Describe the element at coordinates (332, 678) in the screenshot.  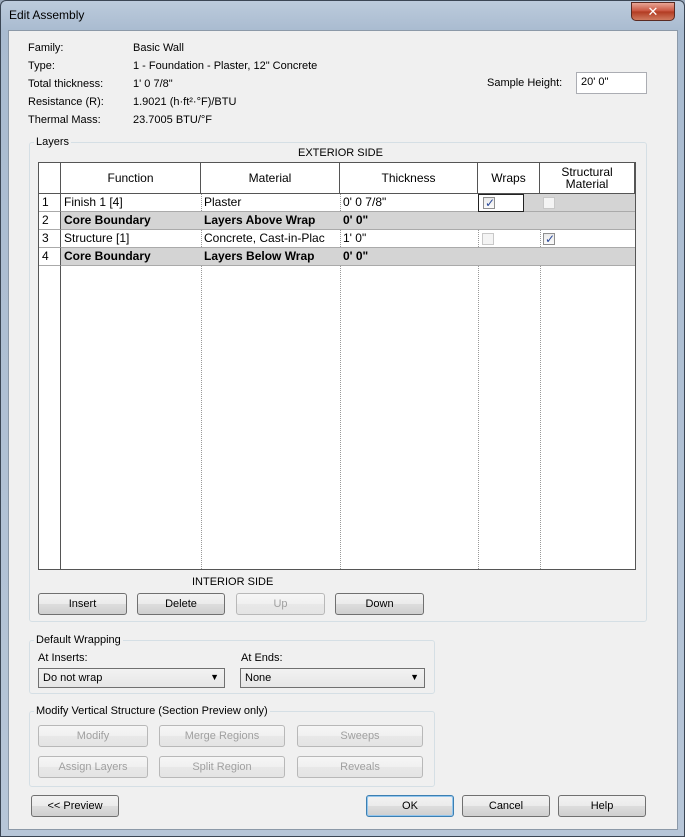
I see `at-ends-dropdown: None ▼` at that location.